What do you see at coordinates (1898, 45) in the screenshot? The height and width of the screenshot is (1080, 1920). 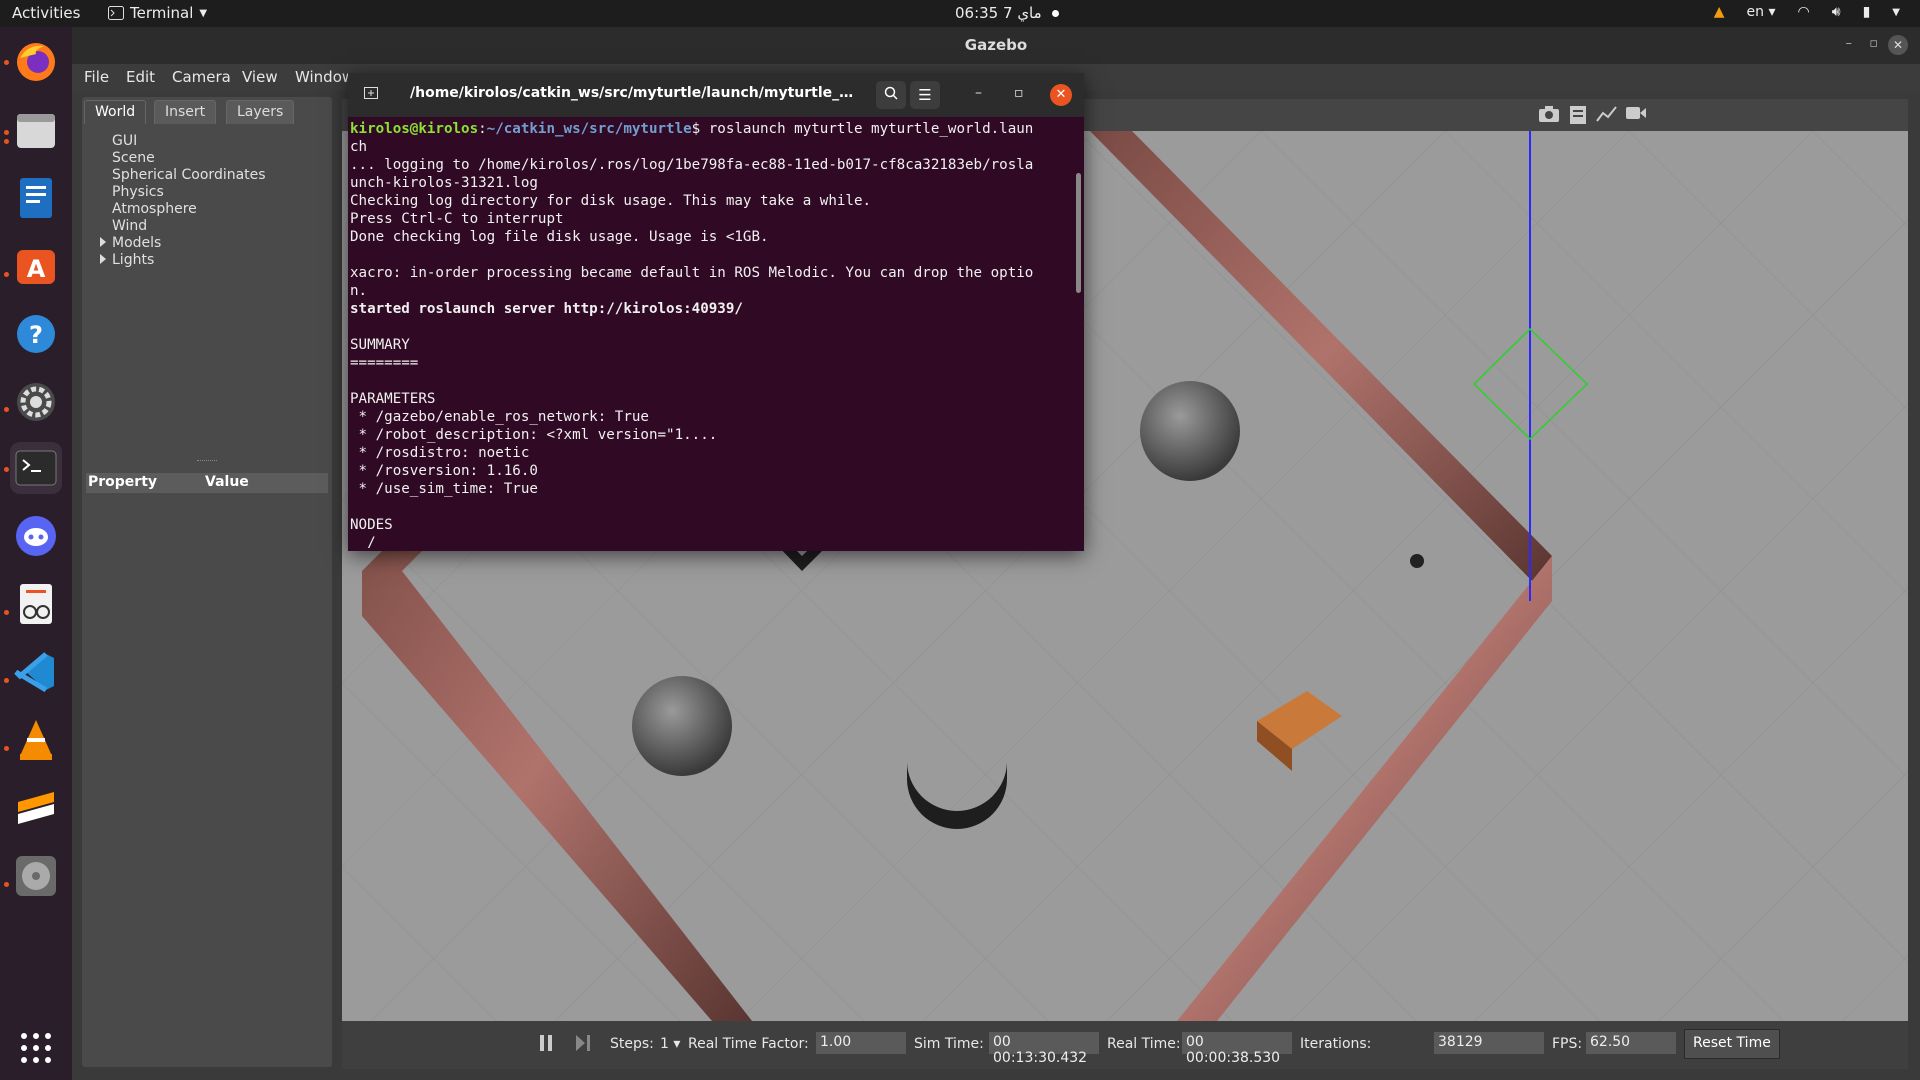 I see `close-button: ✕` at bounding box center [1898, 45].